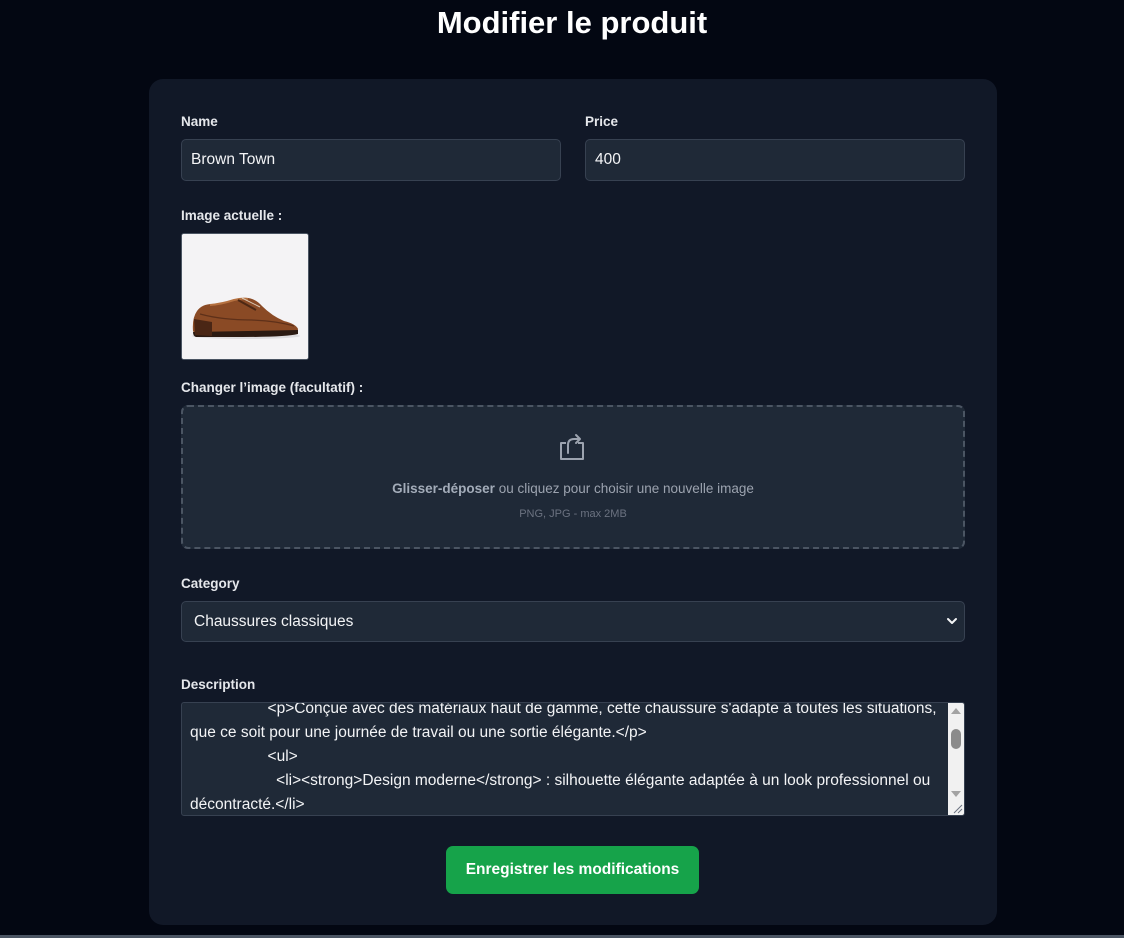 Image resolution: width=1124 pixels, height=938 pixels. I want to click on current-product-image, so click(245, 296).